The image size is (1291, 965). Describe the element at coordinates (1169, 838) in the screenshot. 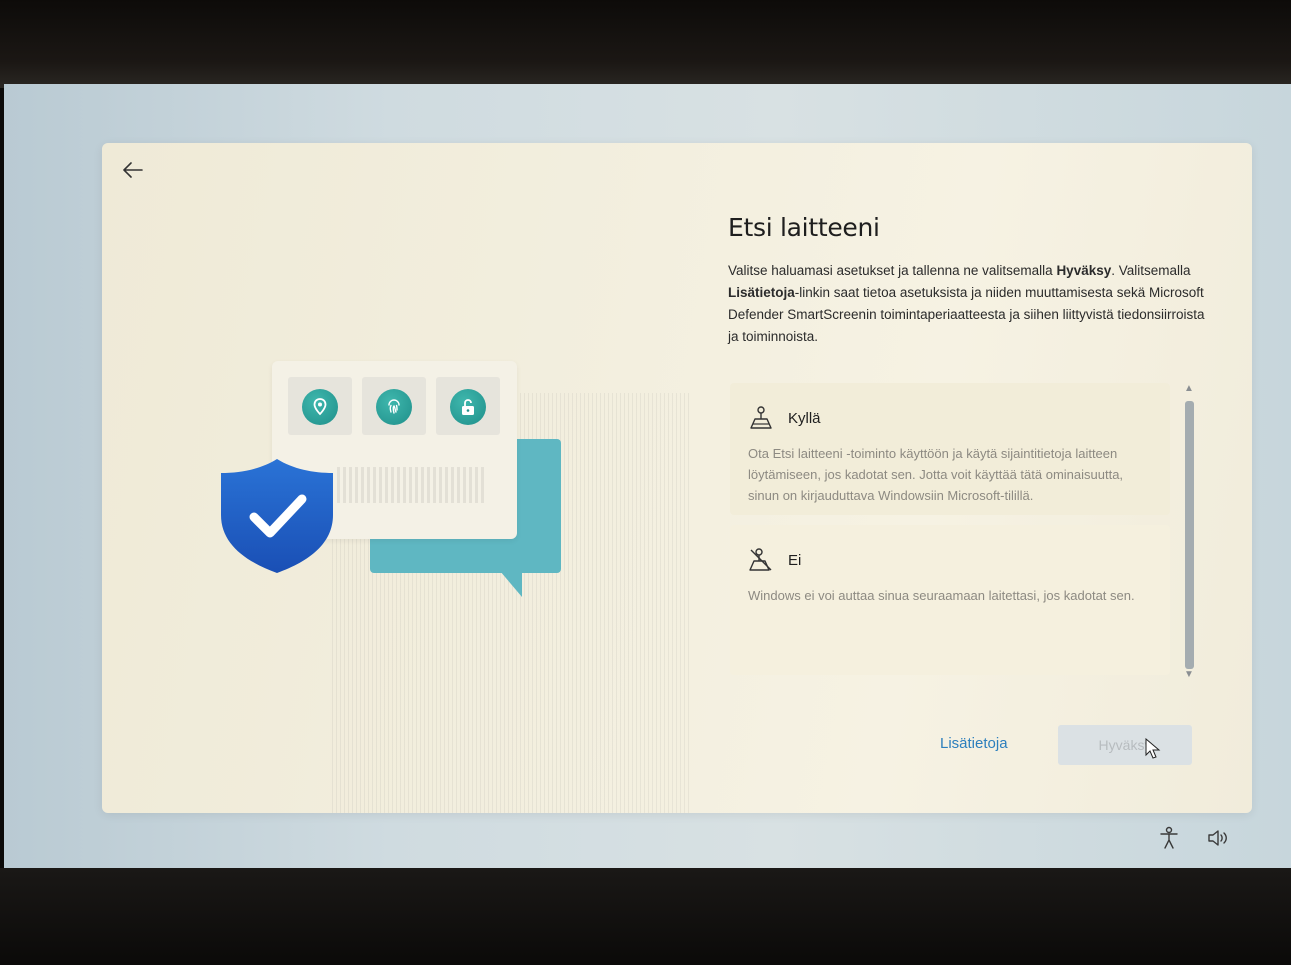

I see `accessibility-icon` at that location.